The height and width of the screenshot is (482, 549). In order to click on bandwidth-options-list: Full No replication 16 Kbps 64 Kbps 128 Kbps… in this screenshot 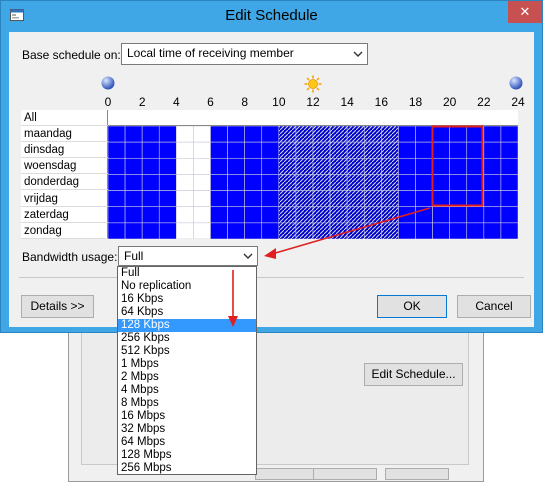, I will do `click(187, 370)`.